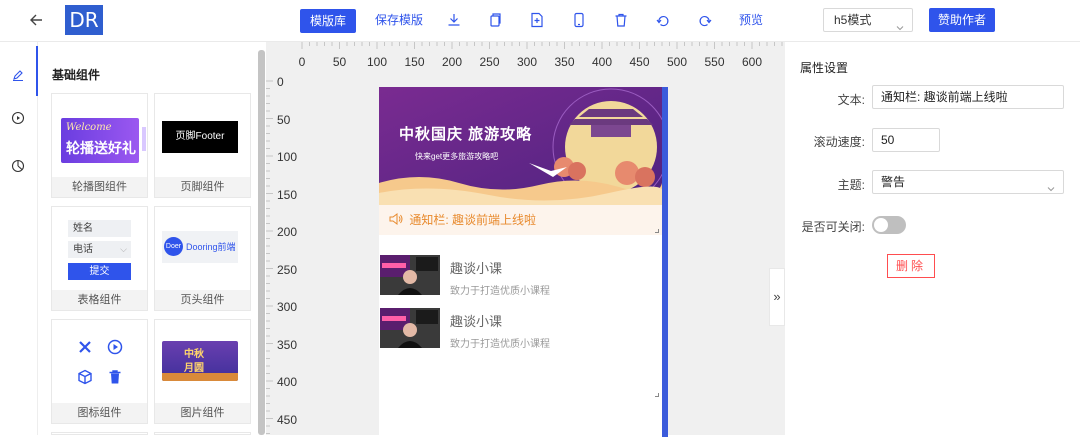 This screenshot has height=437, width=1080. I want to click on file-add-icon, so click(537, 20).